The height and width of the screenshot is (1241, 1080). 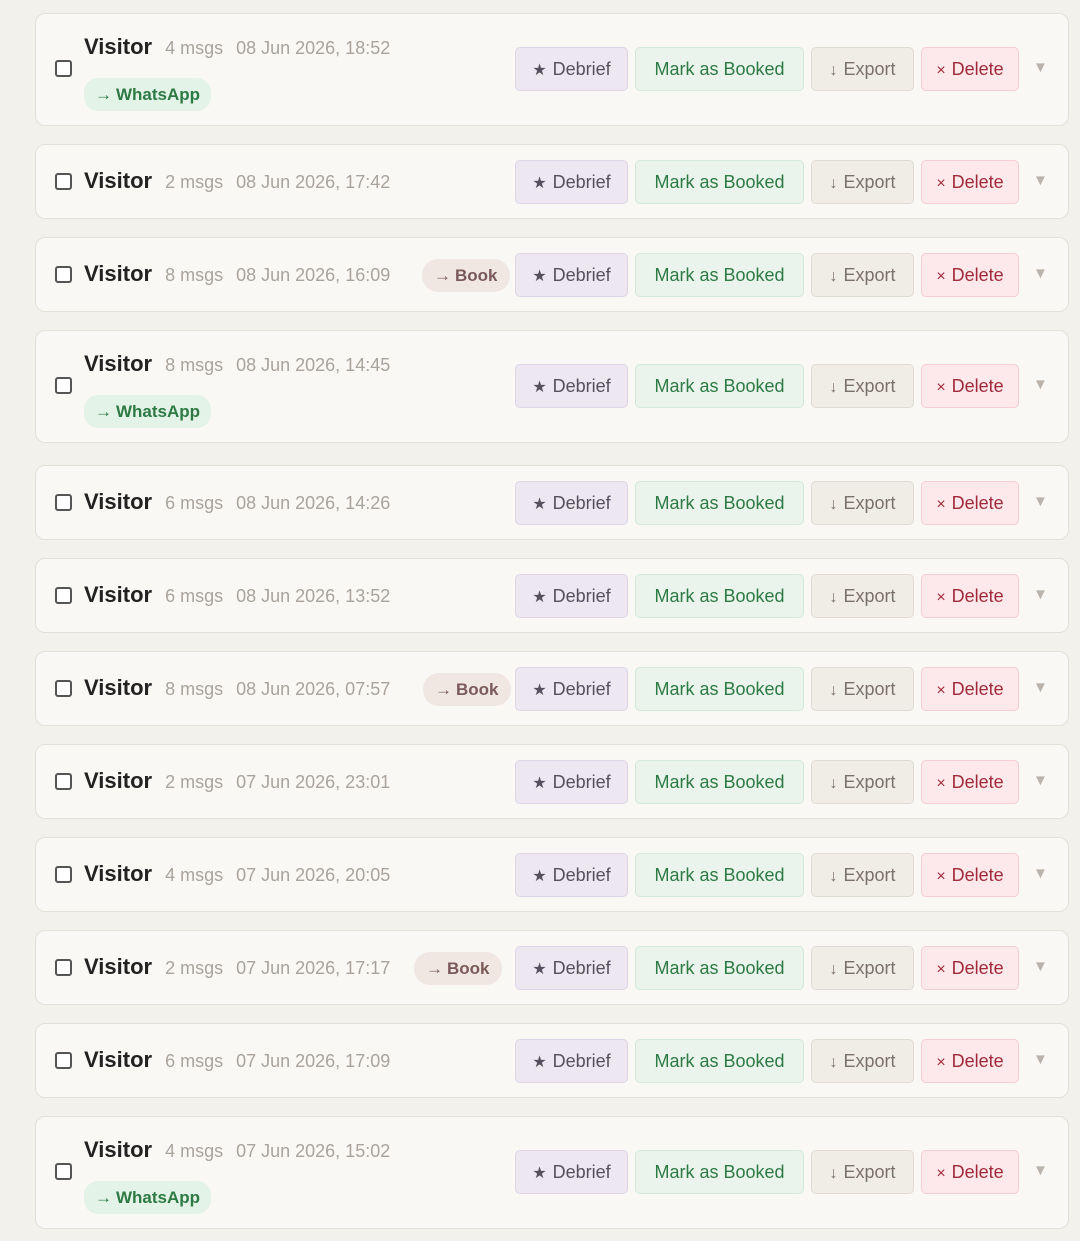 I want to click on conversation-meta: Visitor 8 msgs 08 Jun 2026, 07:57, so click(x=237, y=688).